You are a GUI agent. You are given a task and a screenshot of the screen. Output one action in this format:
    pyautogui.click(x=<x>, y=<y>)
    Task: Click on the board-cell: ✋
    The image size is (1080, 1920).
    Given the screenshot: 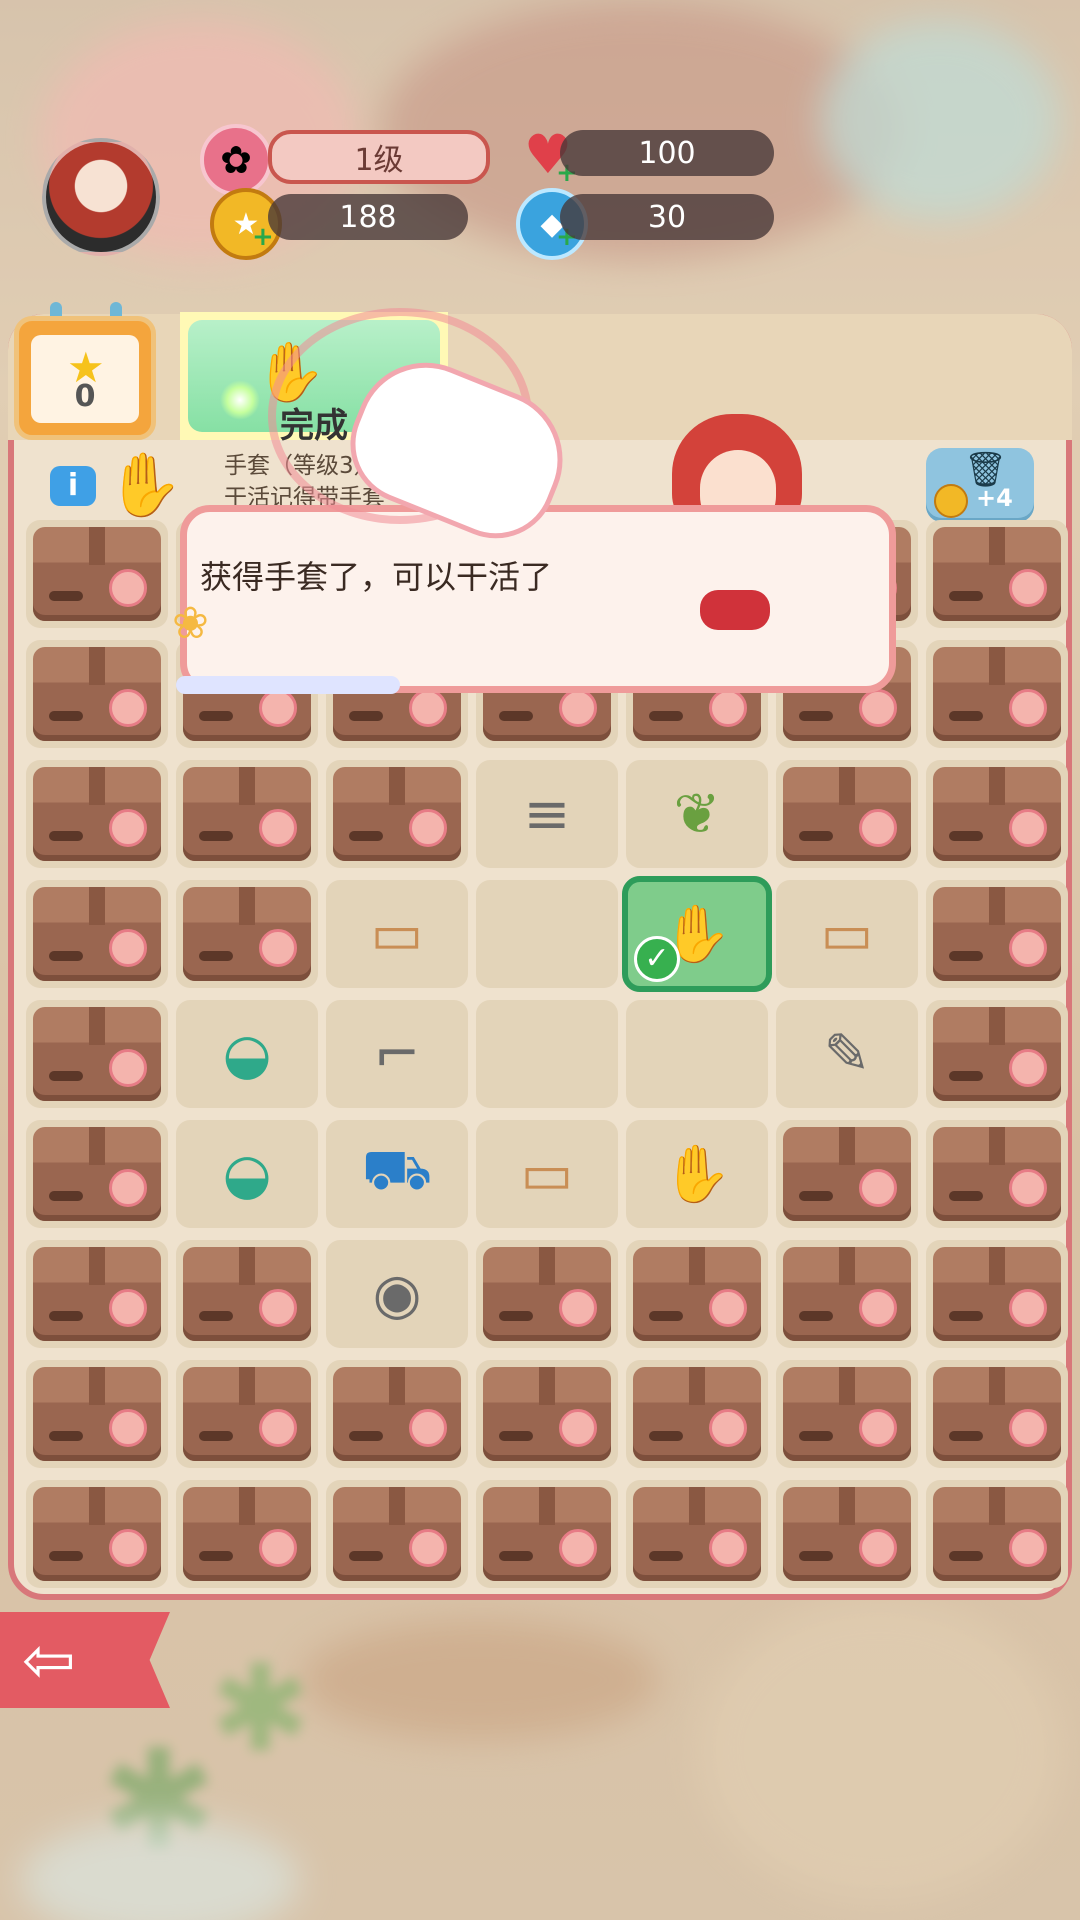 What is the action you would take?
    pyautogui.click(x=697, y=1174)
    